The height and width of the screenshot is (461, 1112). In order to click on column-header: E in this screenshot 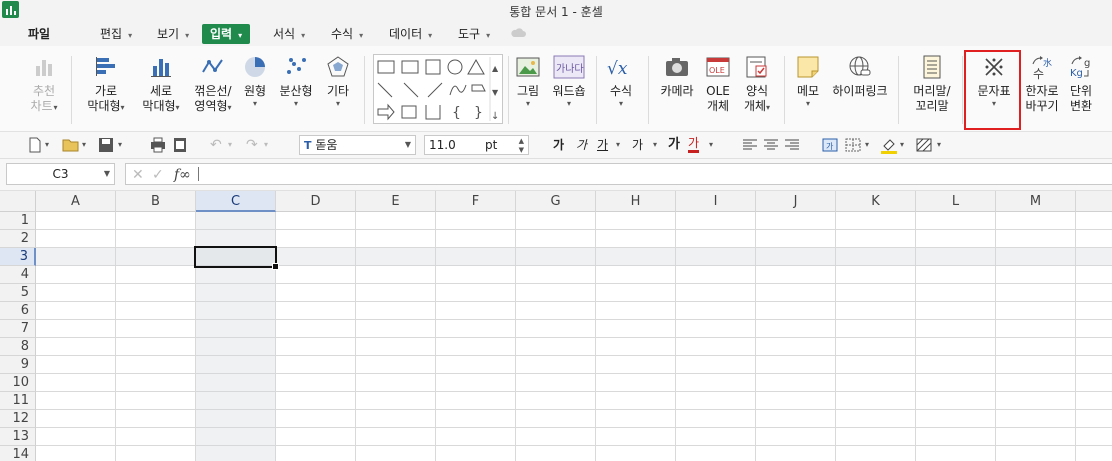, I will do `click(396, 201)`.